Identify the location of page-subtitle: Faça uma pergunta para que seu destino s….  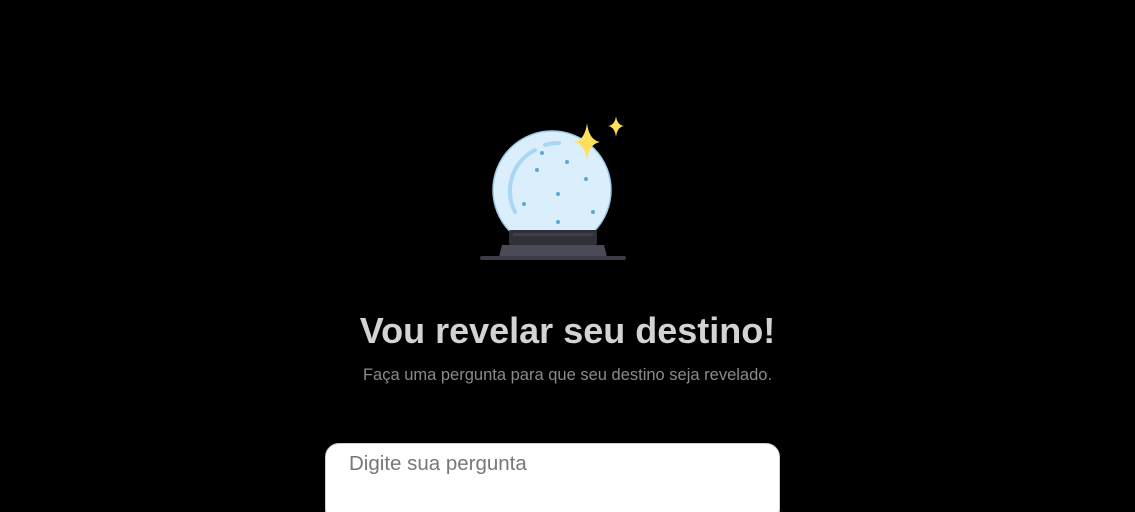
(567, 375).